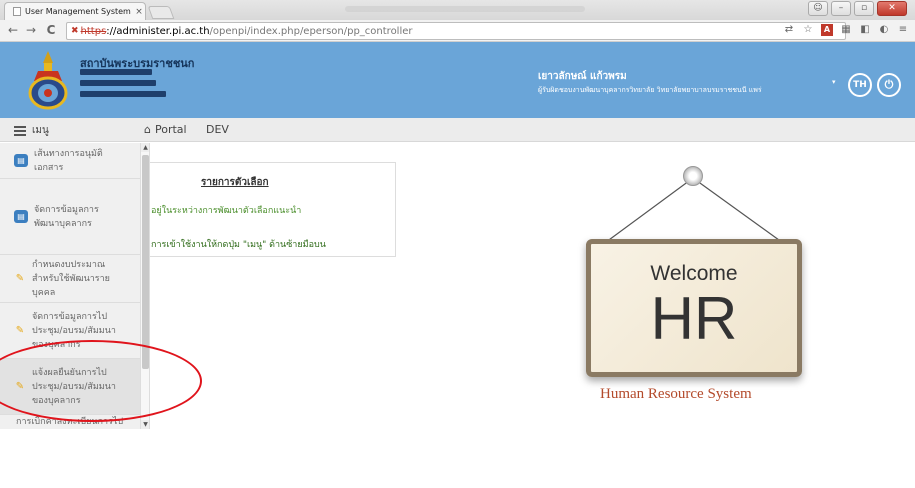 This screenshot has width=915, height=488. I want to click on back-icon: ←, so click(13, 30).